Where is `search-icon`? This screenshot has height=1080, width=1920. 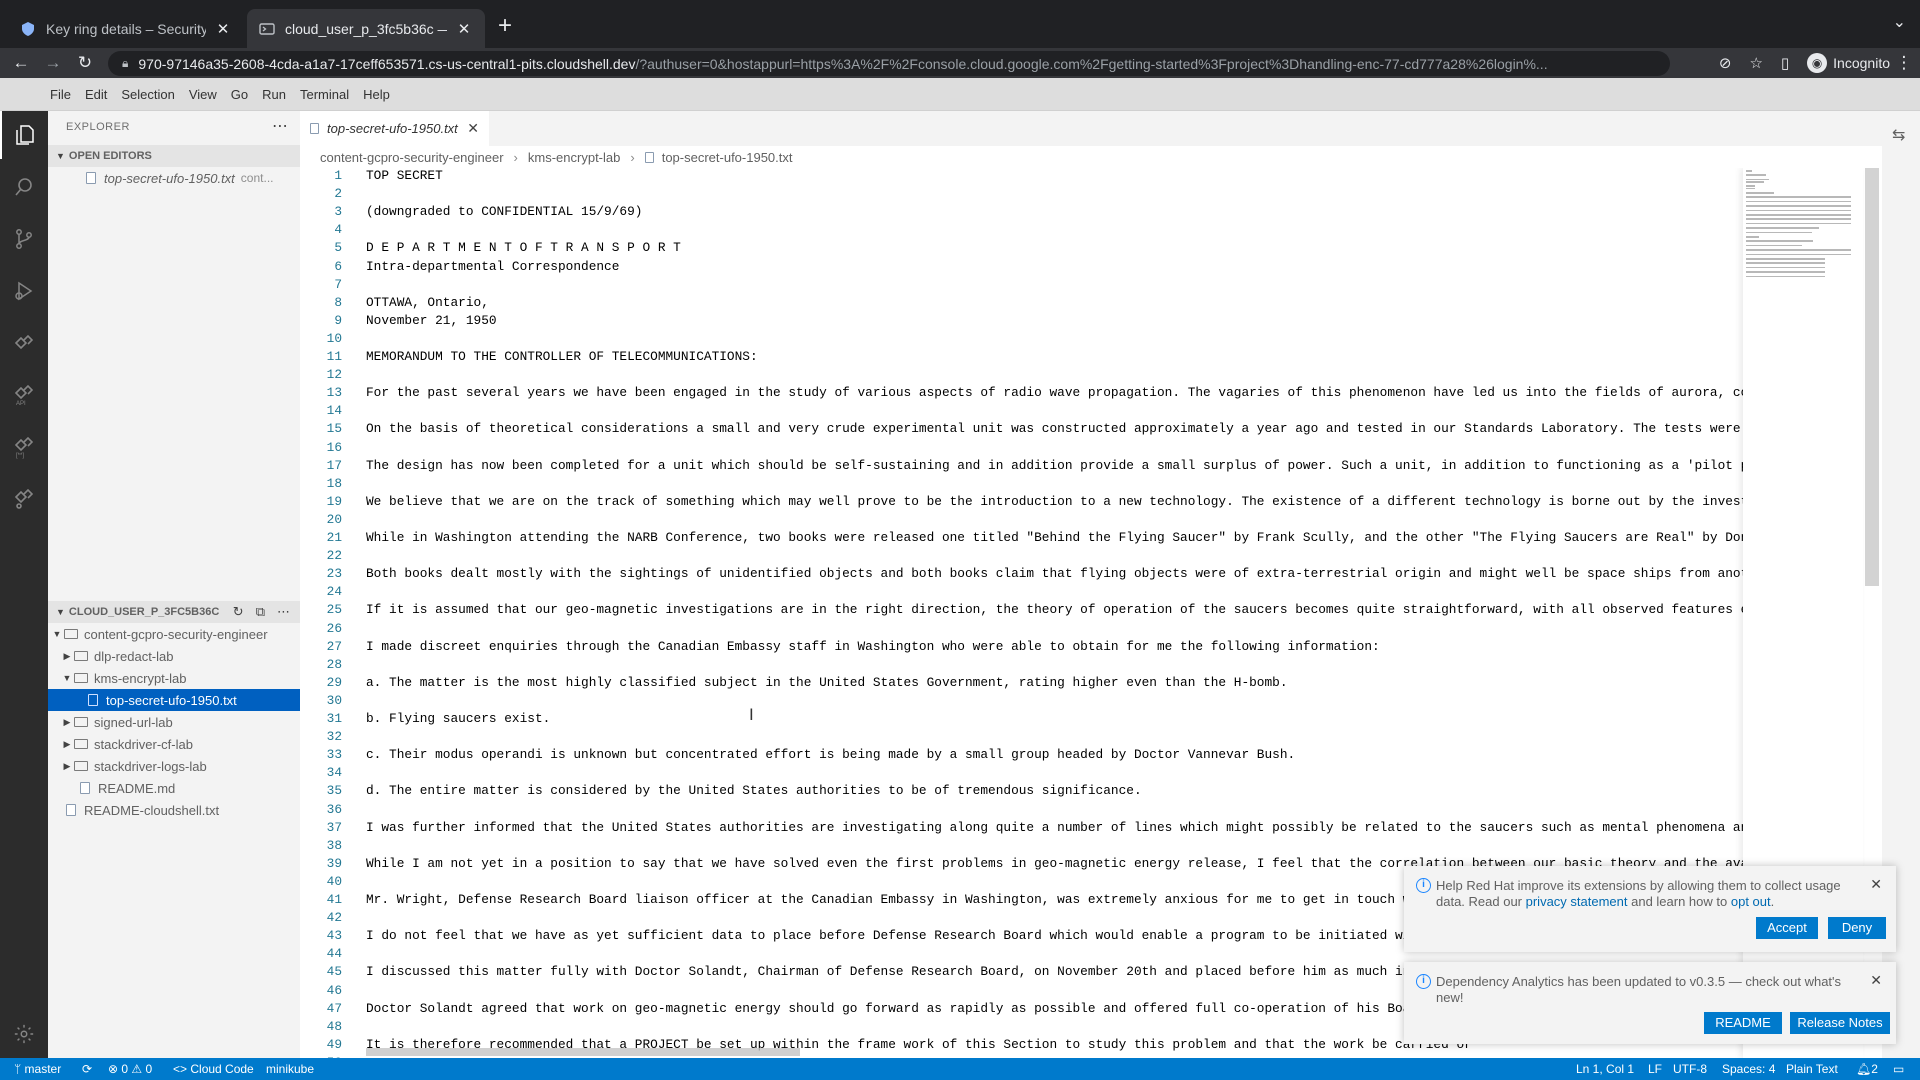
search-icon is located at coordinates (24, 187).